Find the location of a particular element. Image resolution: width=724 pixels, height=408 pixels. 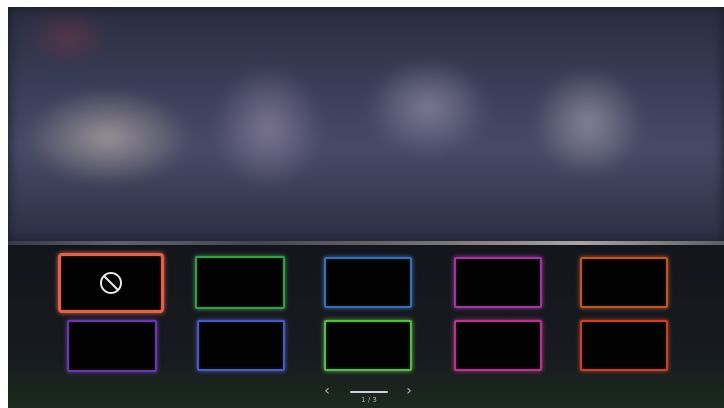

tile-none is located at coordinates (111, 283).